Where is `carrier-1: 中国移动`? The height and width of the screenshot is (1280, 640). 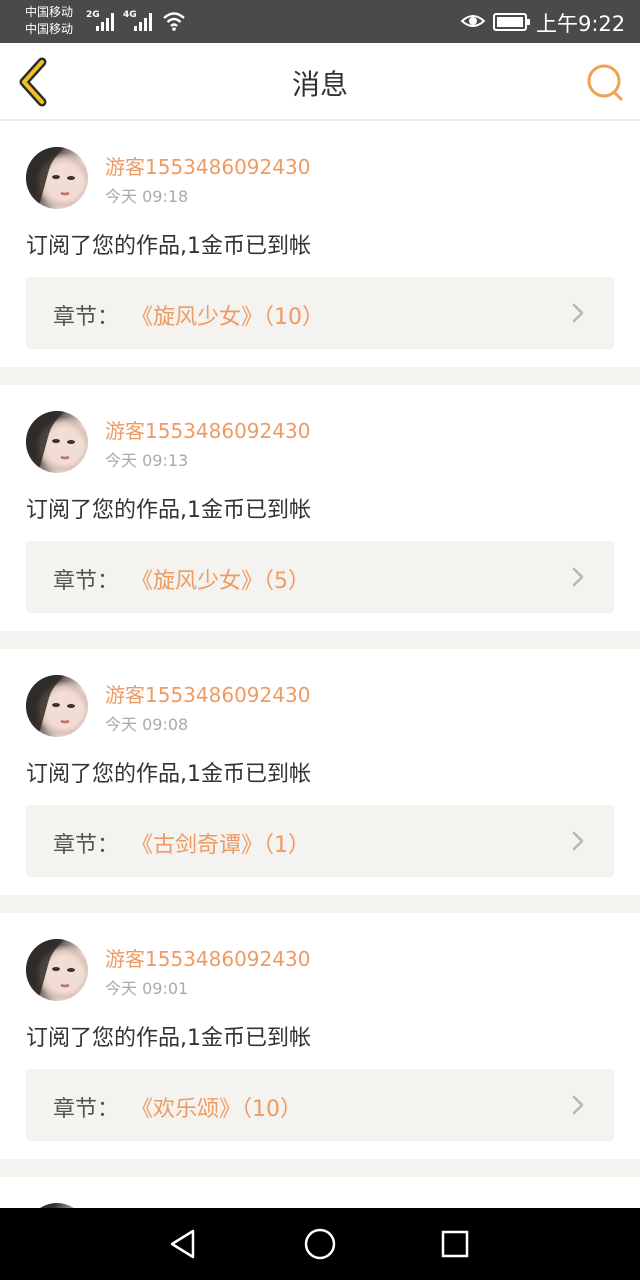
carrier-1: 中国移动 is located at coordinates (49, 12).